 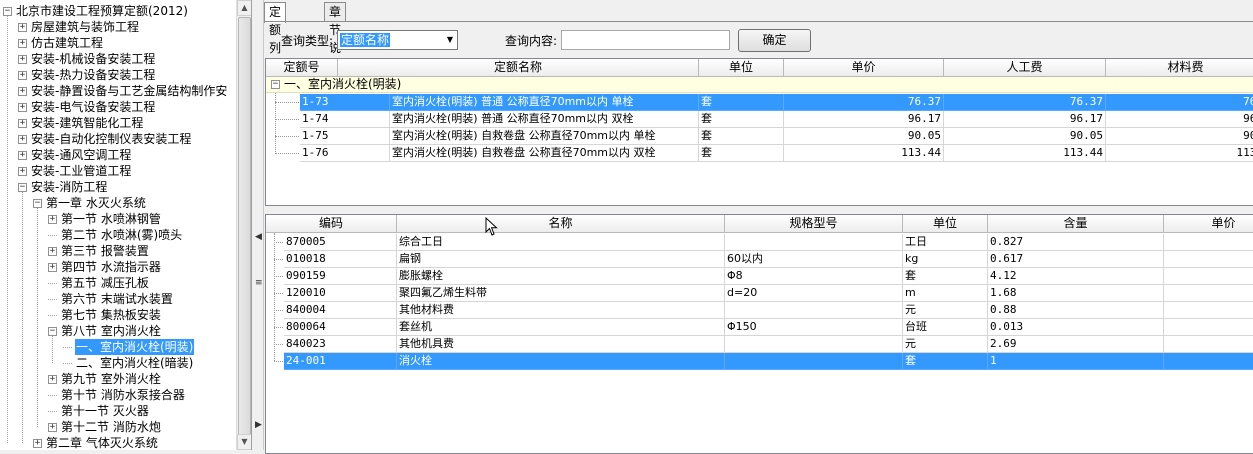 I want to click on table-row: 840023 其他机具费 元 2.69, so click(x=759, y=344).